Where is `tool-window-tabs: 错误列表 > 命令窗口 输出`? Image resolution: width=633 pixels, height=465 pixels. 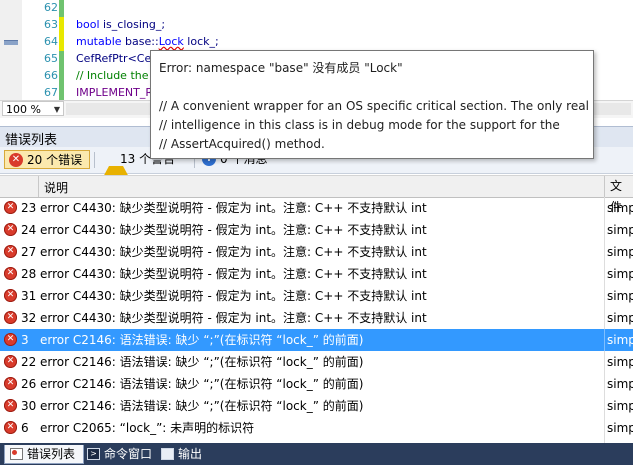
tool-window-tabs: 错误列表 > 命令窗口 输出 is located at coordinates (316, 454).